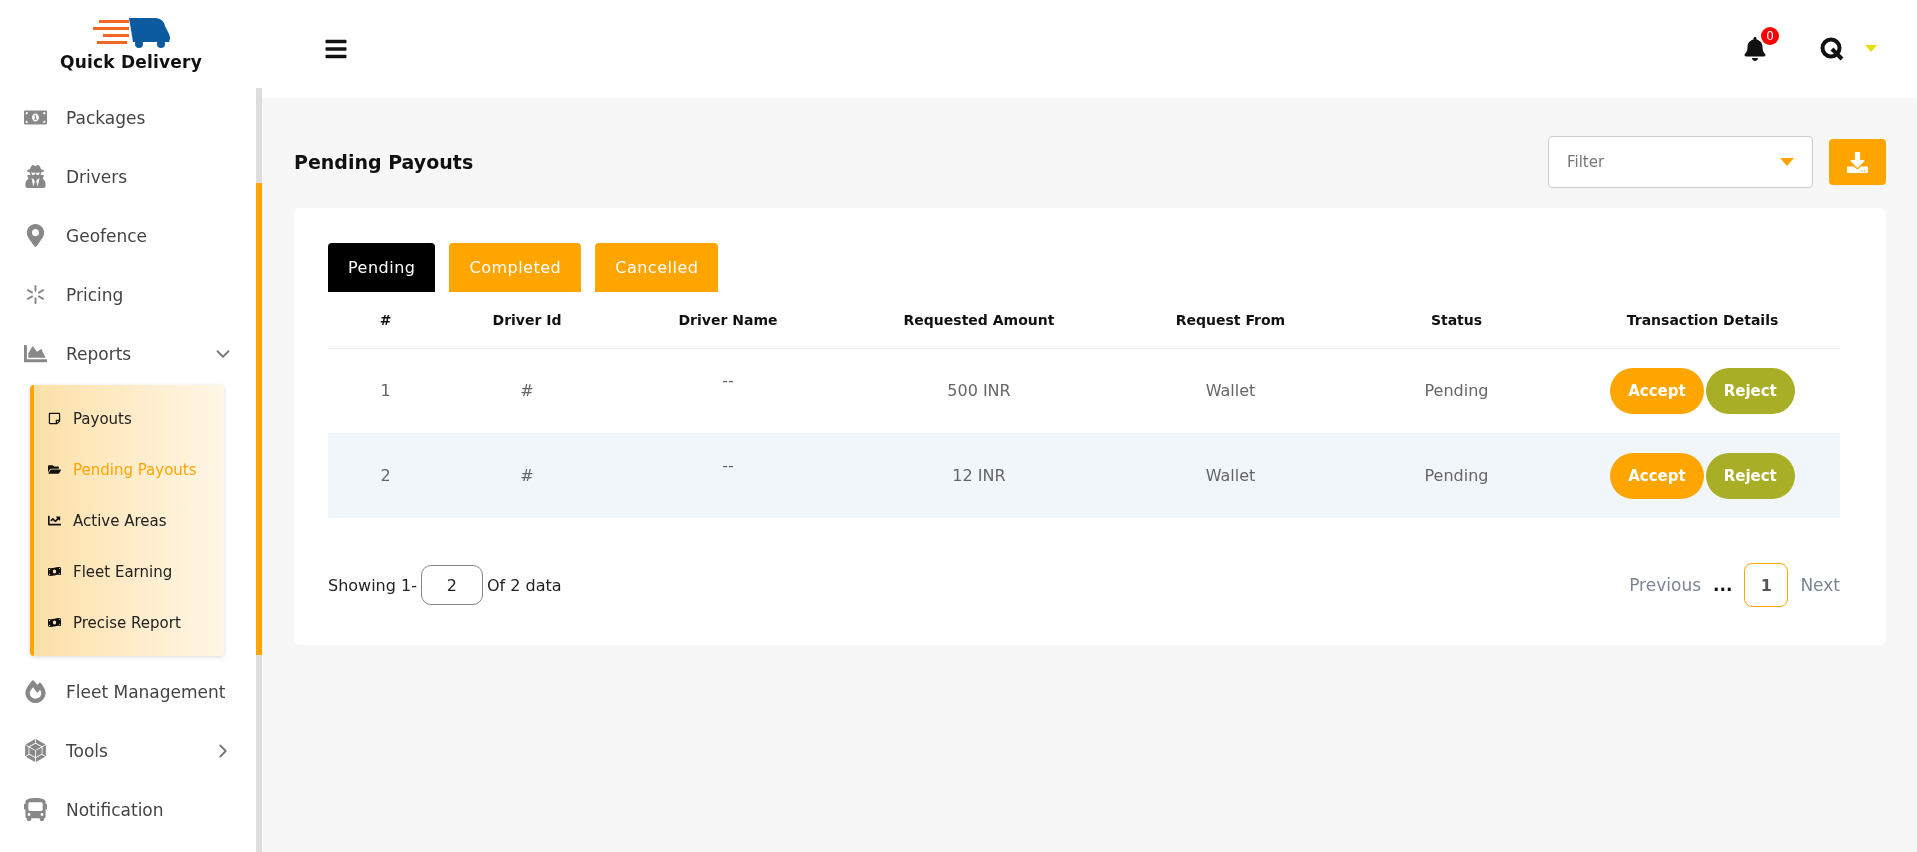 The image size is (1917, 852). I want to click on submenu-item: Active Areas, so click(129, 520).